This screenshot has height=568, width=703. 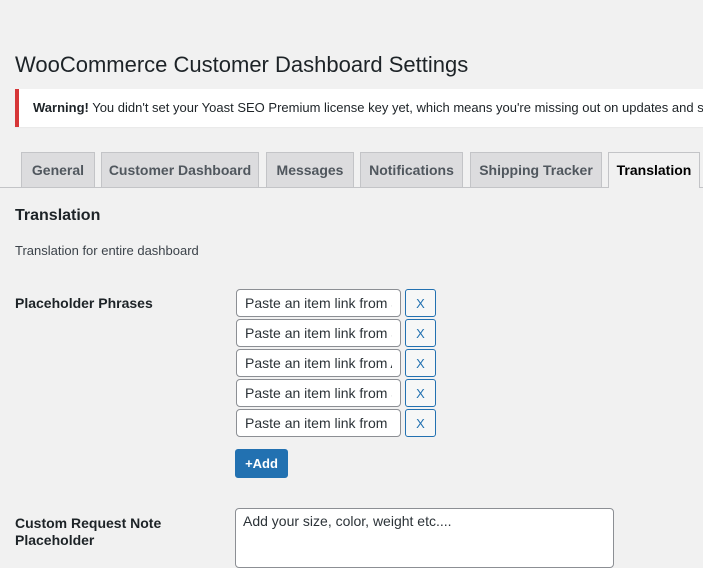 I want to click on remove-phrase-button-1: X, so click(x=420, y=303).